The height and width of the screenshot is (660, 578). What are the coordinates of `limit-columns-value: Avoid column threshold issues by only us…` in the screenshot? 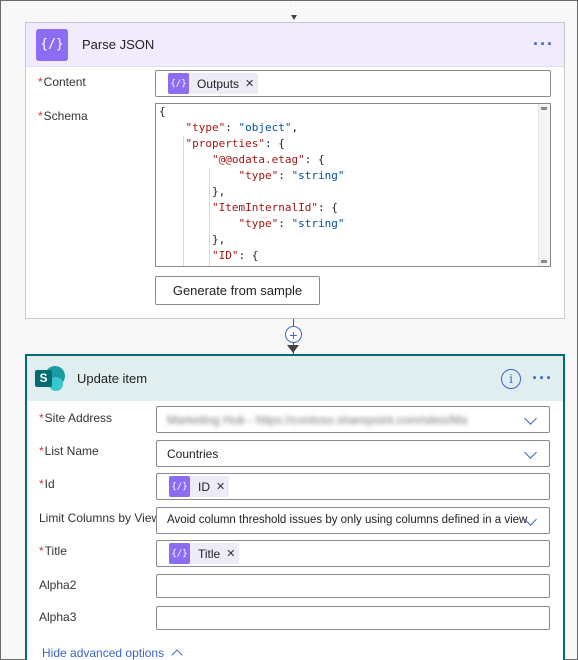 It's located at (347, 520).